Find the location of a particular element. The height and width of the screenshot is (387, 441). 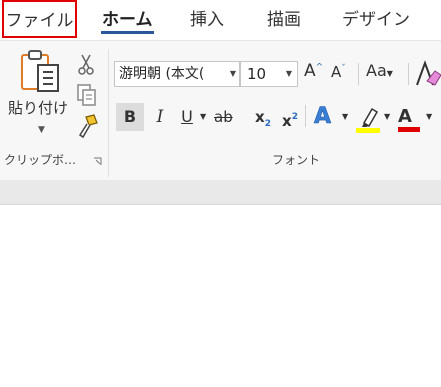

ribbon-tabs: ファイル ホーム 挿入 描画 デザイン is located at coordinates (220, 20).